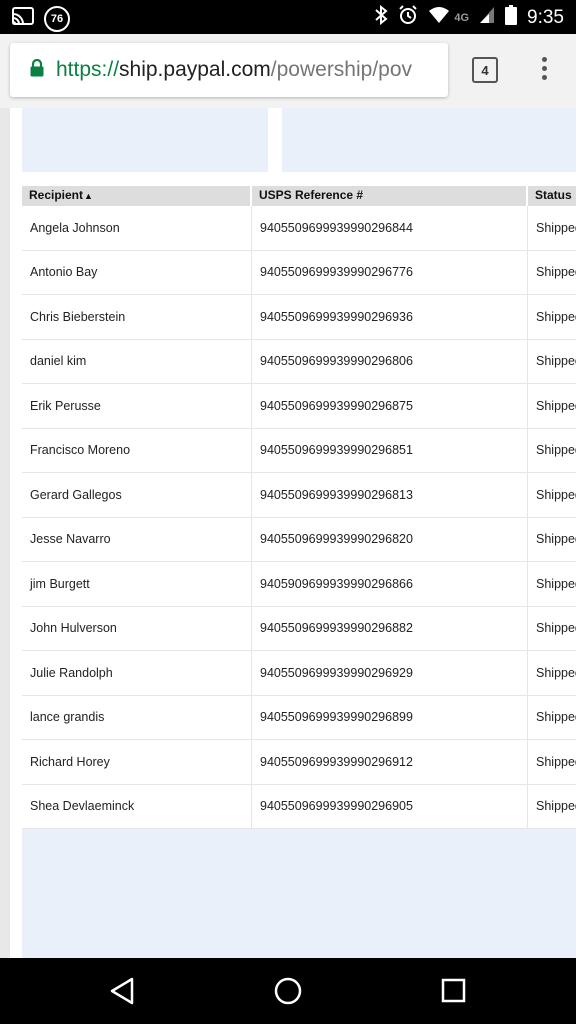 Image resolution: width=576 pixels, height=1024 pixels. What do you see at coordinates (137, 584) in the screenshot?
I see `recipient-cell: jim Burgett` at bounding box center [137, 584].